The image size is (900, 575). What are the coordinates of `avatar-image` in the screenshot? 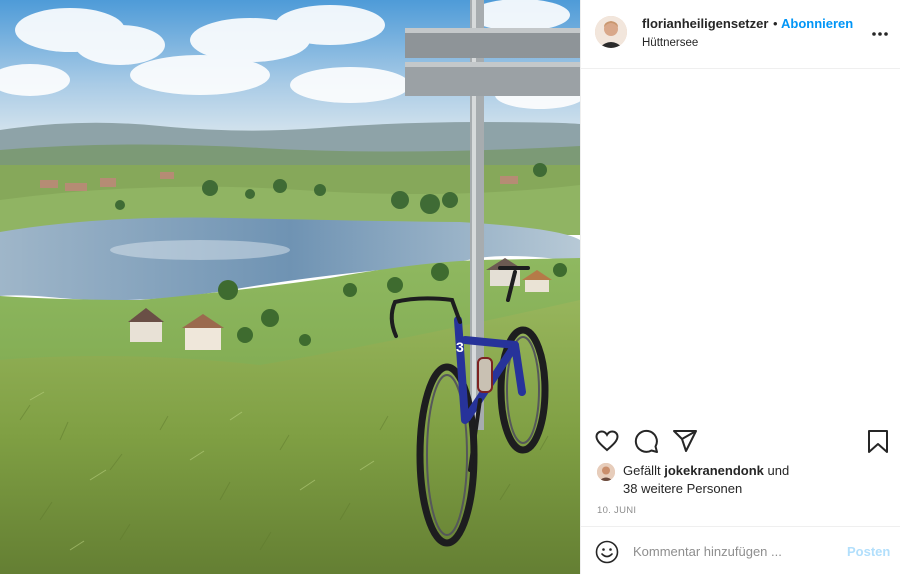 It's located at (611, 32).